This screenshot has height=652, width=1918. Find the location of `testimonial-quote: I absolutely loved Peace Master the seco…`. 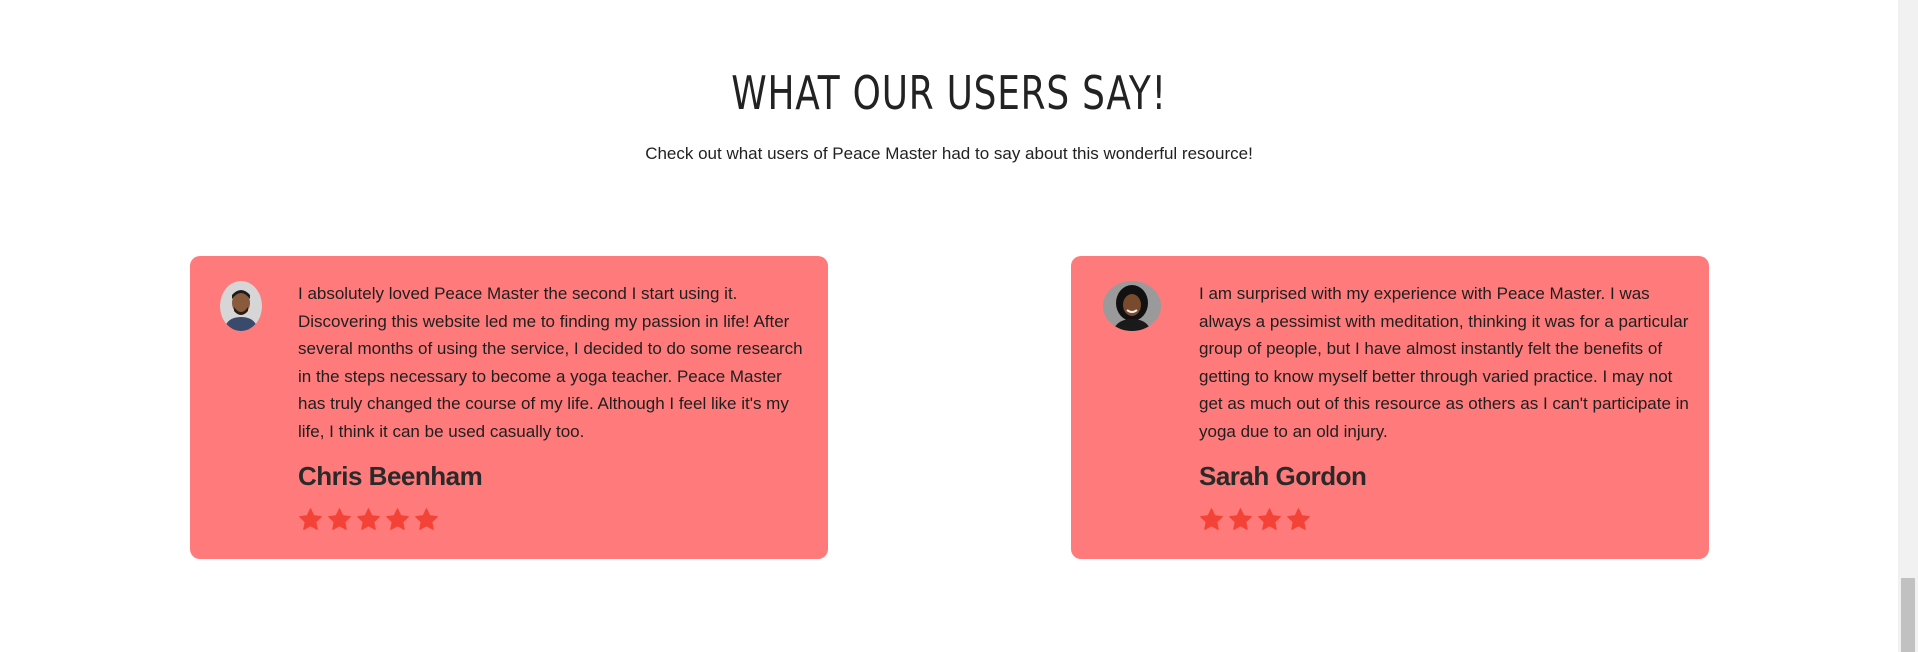

testimonial-quote: I absolutely loved Peace Master the seco… is located at coordinates (550, 362).